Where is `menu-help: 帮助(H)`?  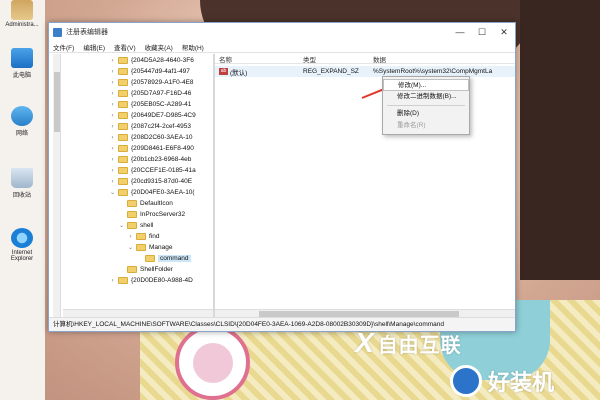 menu-help: 帮助(H) is located at coordinates (193, 47).